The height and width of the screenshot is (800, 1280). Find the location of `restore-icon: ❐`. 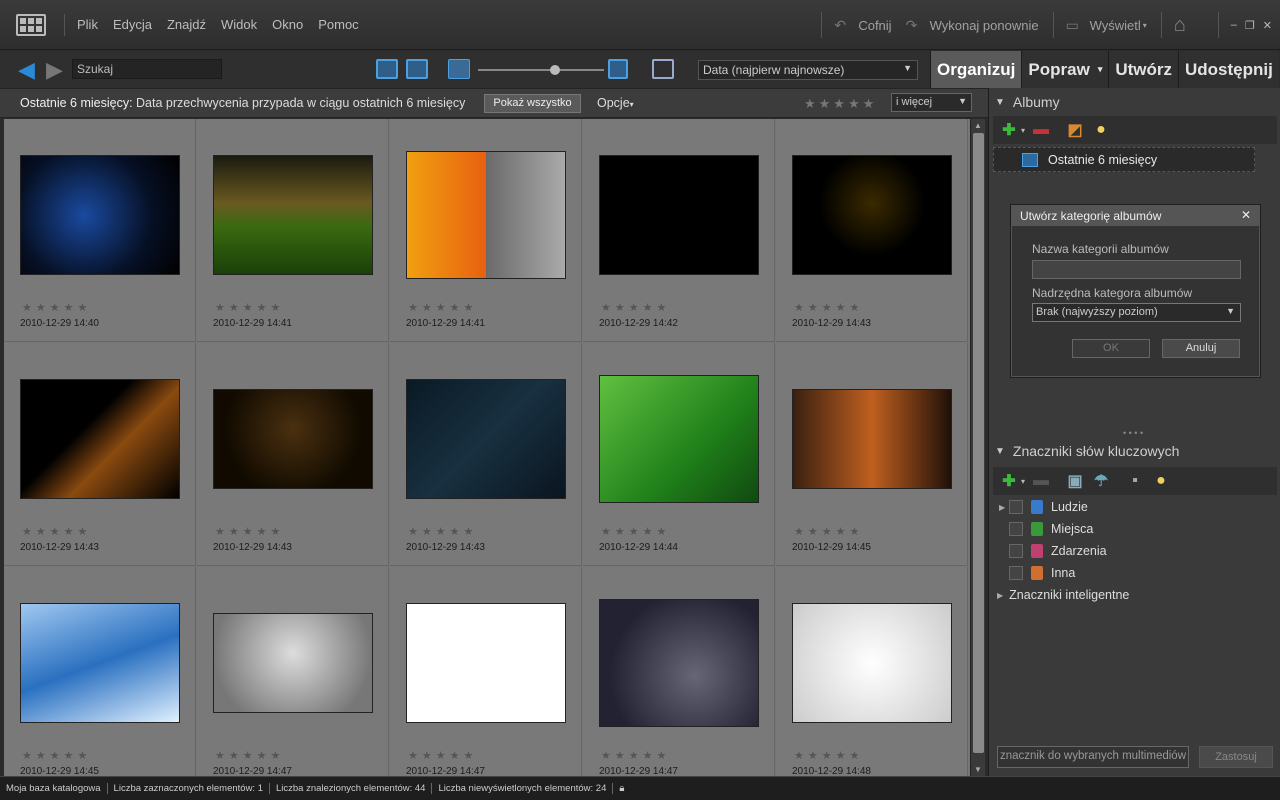

restore-icon: ❐ is located at coordinates (1250, 25).